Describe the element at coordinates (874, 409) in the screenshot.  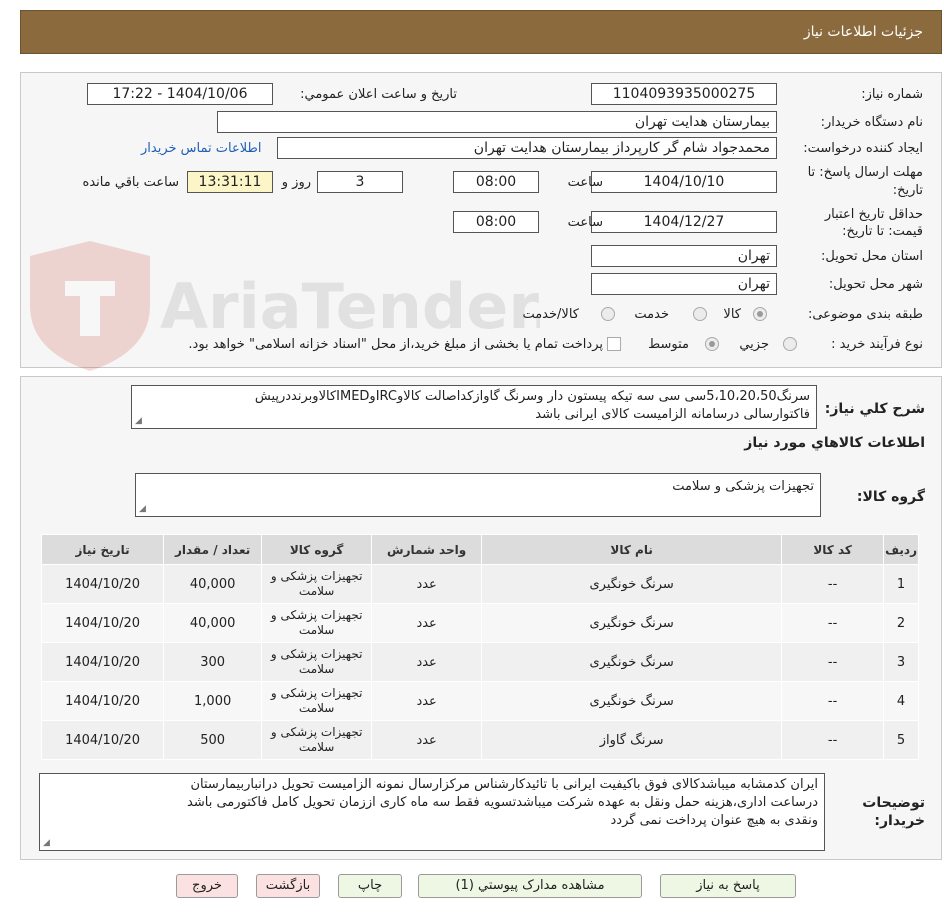
I see `description-label: شرح کلي نیاز:` at that location.